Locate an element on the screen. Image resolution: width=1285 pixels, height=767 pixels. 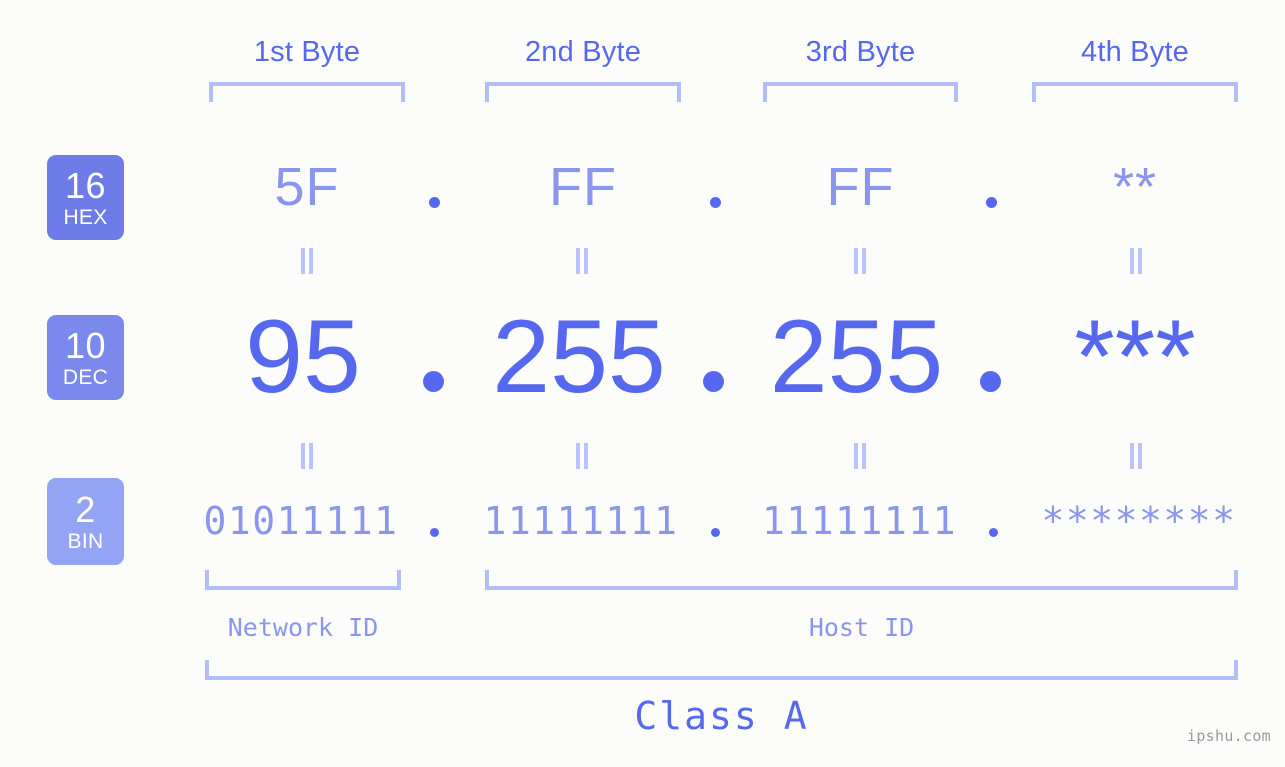
network-id-bracket is located at coordinates (303, 580).